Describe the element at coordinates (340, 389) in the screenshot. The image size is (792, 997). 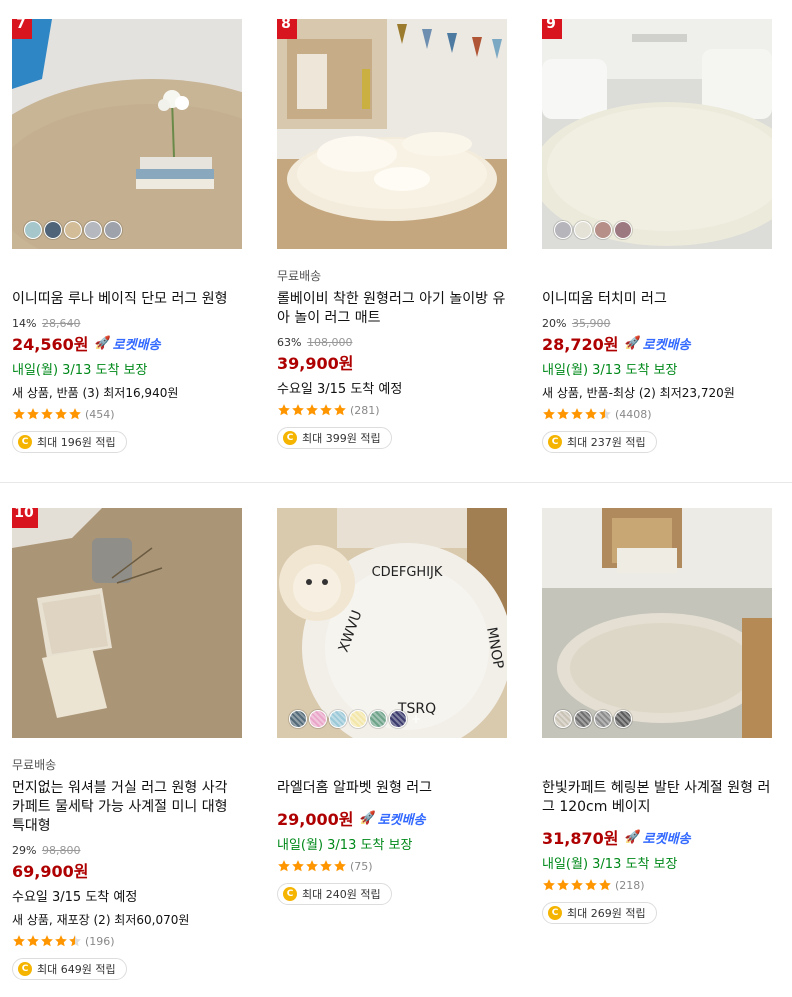
I see `delivery-info: 수요일 3/15 도착 예정` at that location.